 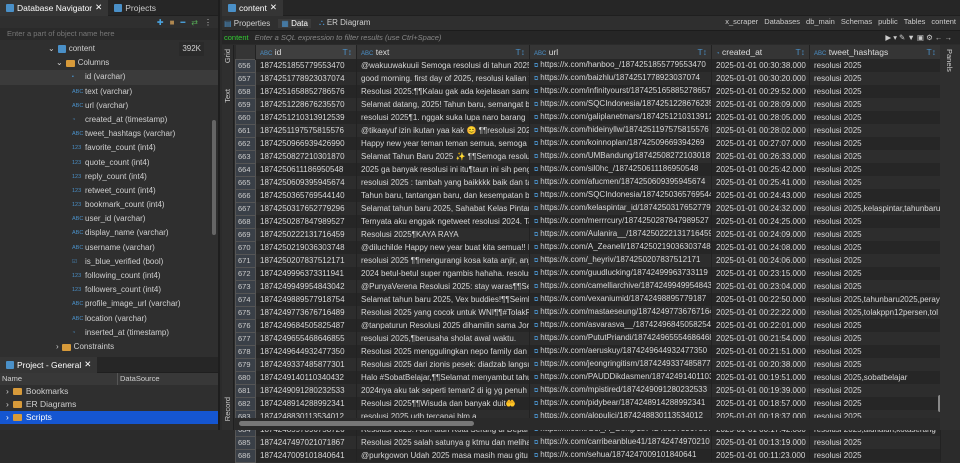 I want to click on navigator-filter-input: Enter a part of object name here, so click(x=109, y=34).